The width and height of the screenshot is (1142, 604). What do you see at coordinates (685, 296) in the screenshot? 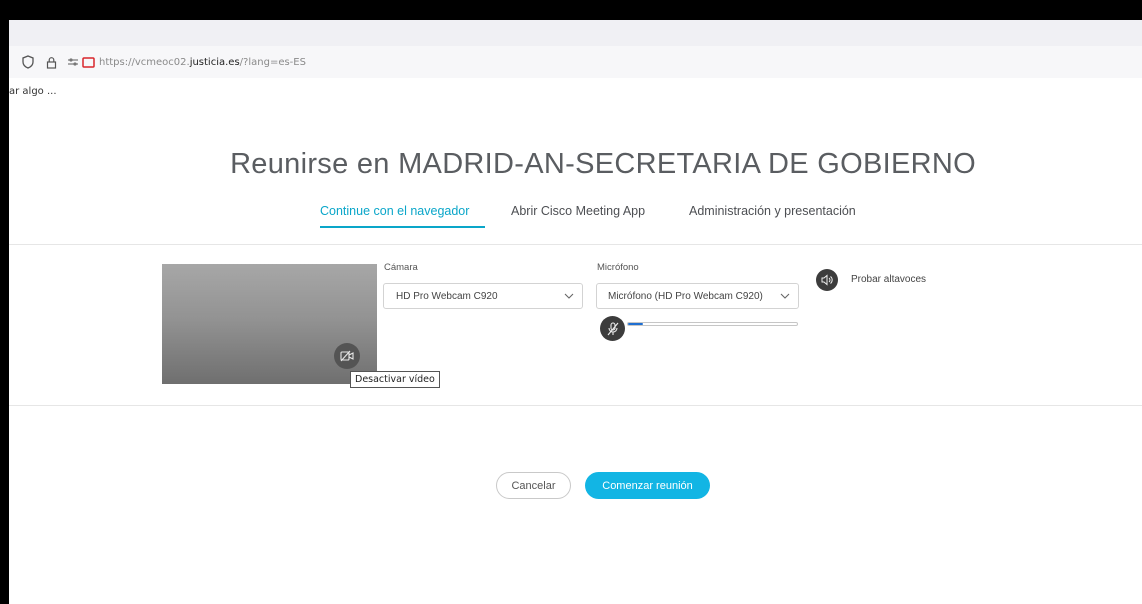
I see `mic-select-value: Micrófono (HD Pro Webcam C920)` at bounding box center [685, 296].